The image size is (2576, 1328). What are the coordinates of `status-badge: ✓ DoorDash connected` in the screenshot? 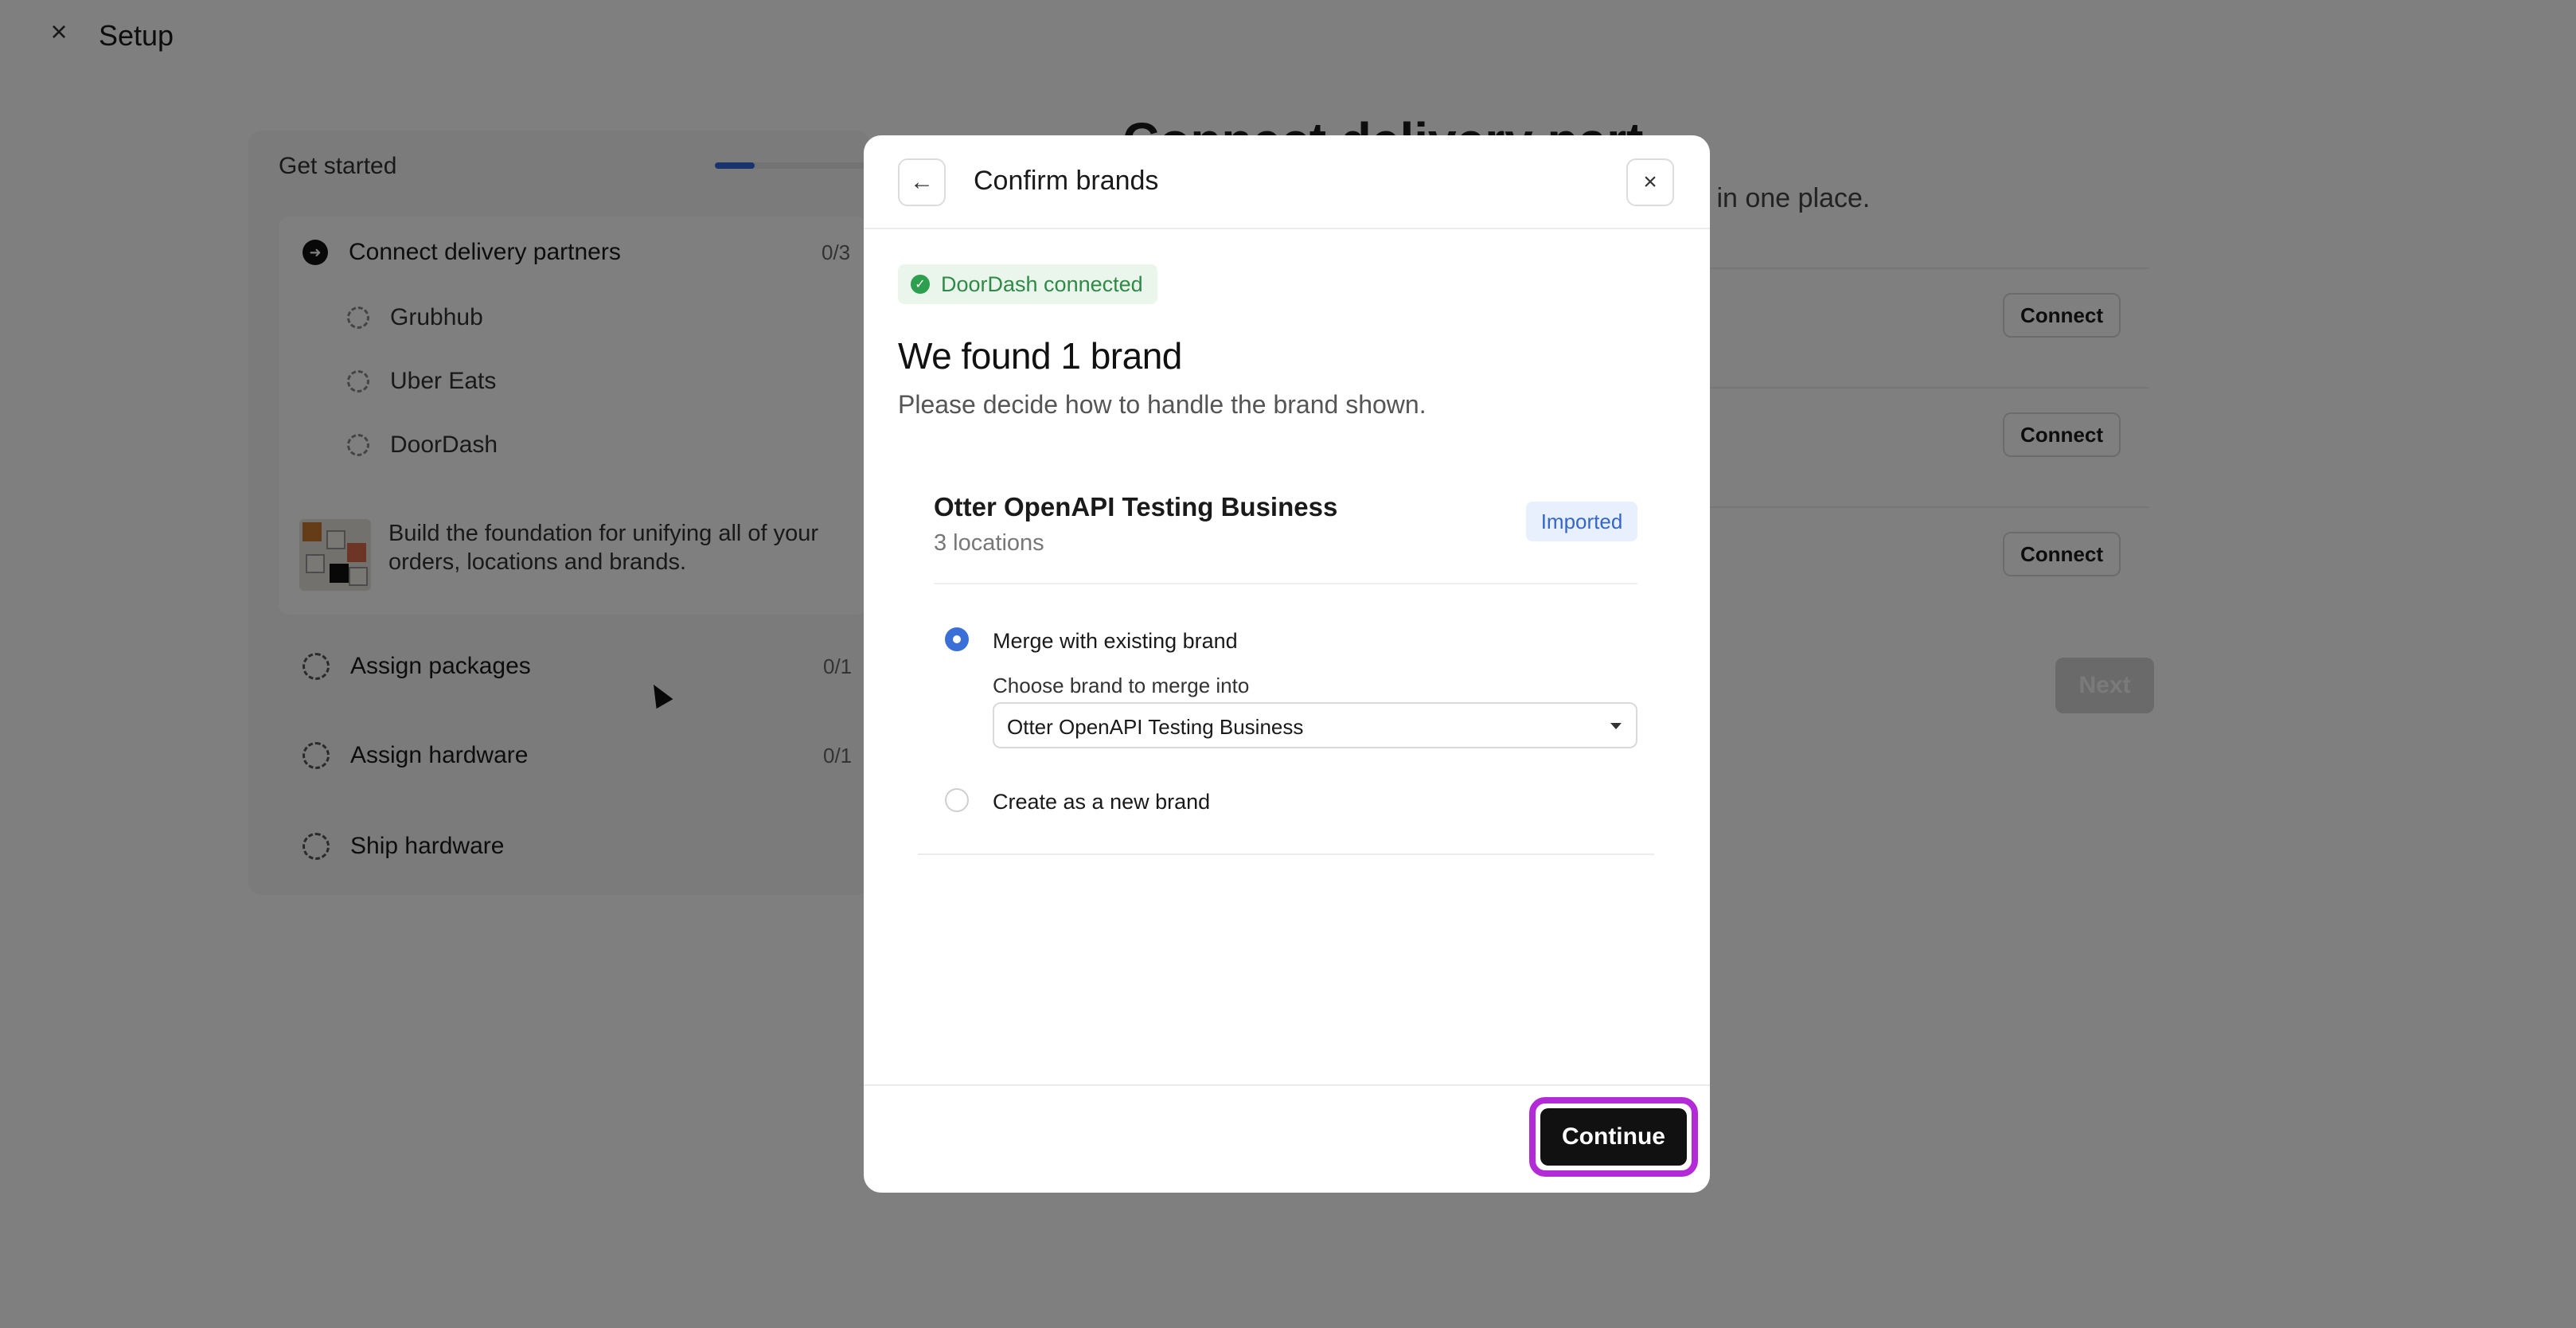 It's located at (1027, 284).